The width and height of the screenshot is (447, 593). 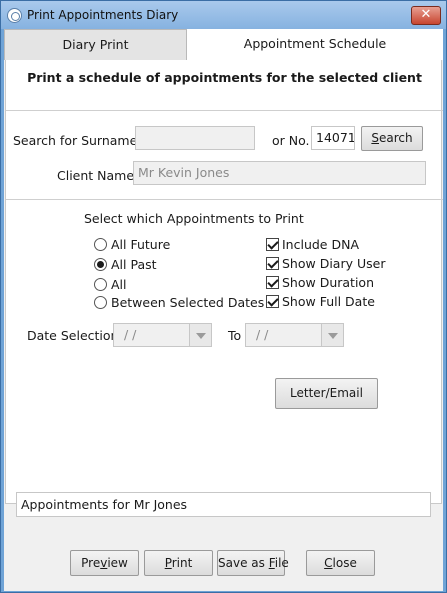 I want to click on checkbox-show-full-date, so click(x=272, y=301).